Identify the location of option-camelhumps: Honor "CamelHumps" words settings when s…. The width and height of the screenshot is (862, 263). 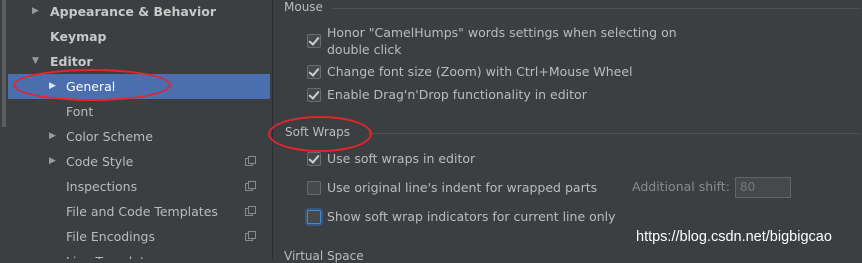
(507, 42).